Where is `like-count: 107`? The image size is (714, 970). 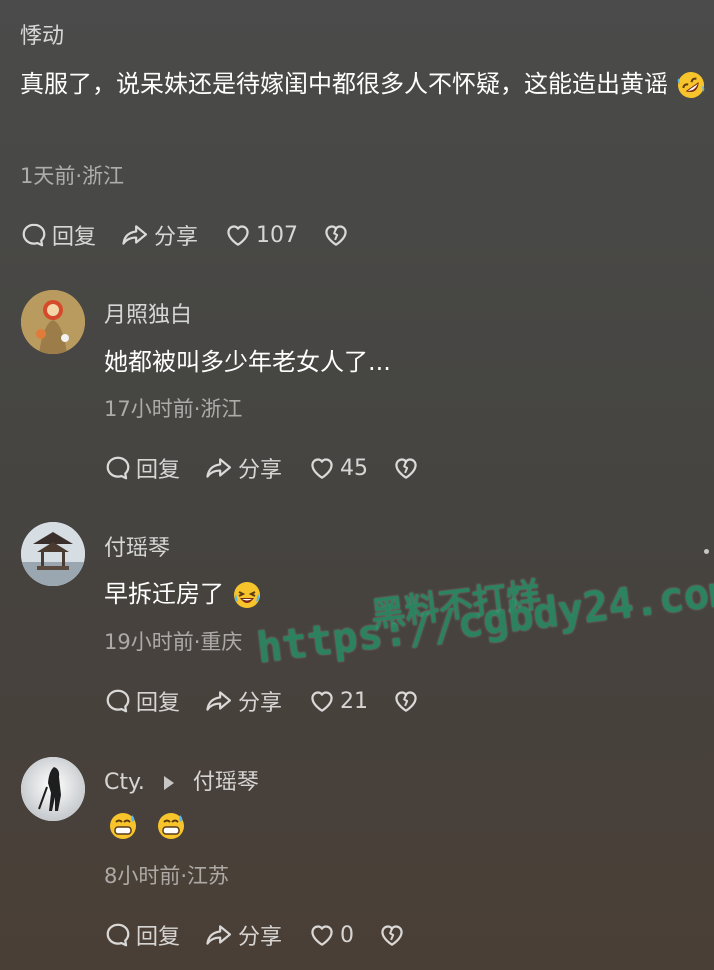
like-count: 107 is located at coordinates (277, 235).